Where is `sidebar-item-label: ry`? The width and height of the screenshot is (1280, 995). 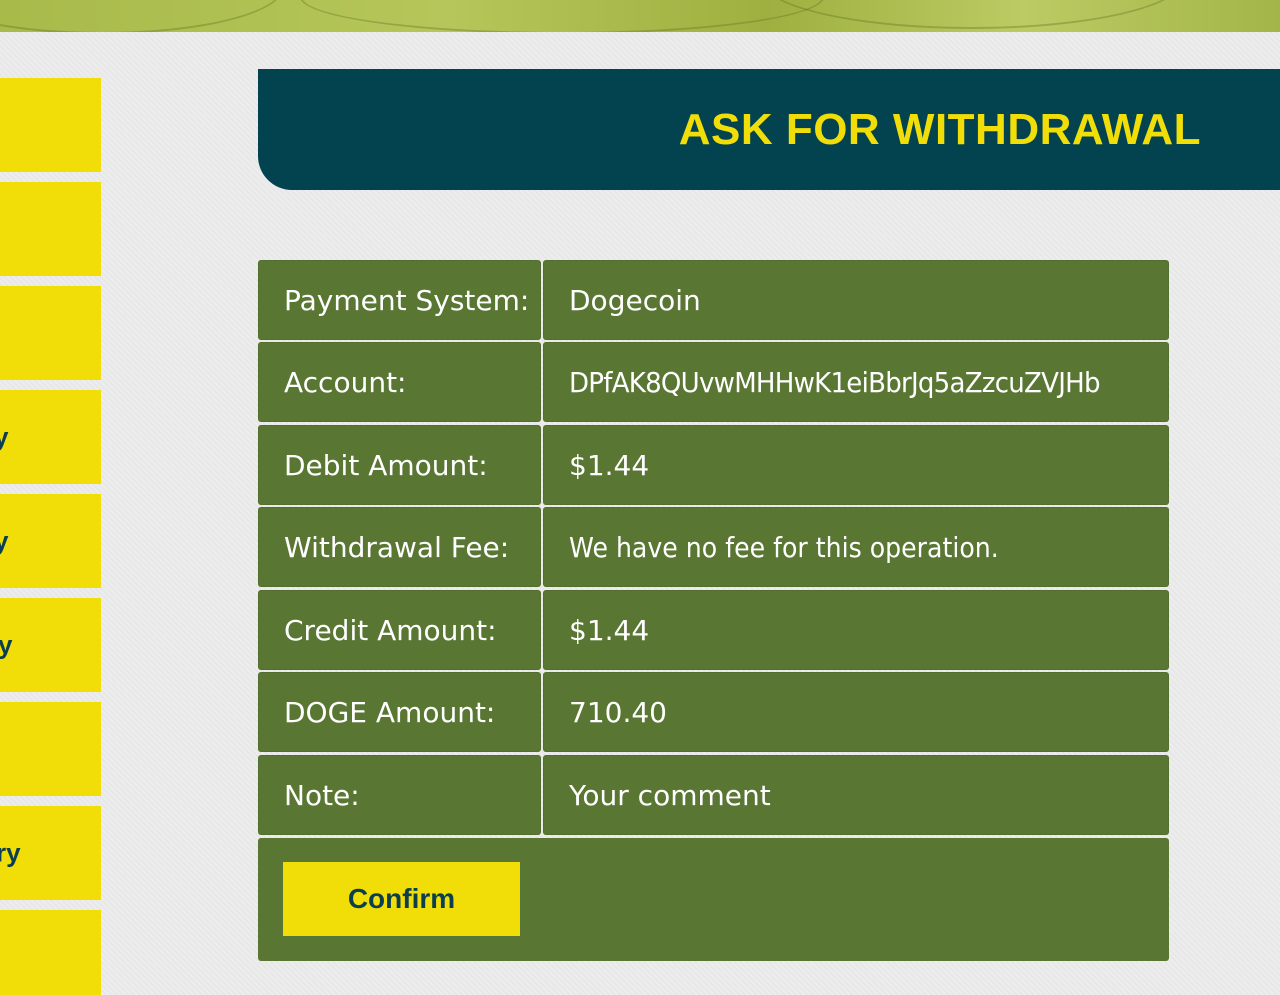
sidebar-item-label: ry is located at coordinates (10, 852).